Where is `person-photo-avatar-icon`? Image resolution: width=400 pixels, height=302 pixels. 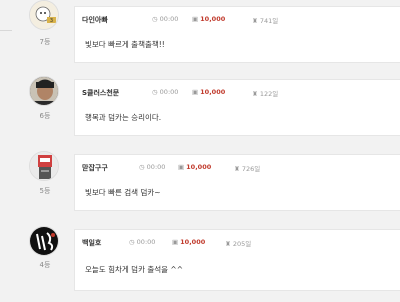
person-photo-avatar-icon is located at coordinates (44, 91).